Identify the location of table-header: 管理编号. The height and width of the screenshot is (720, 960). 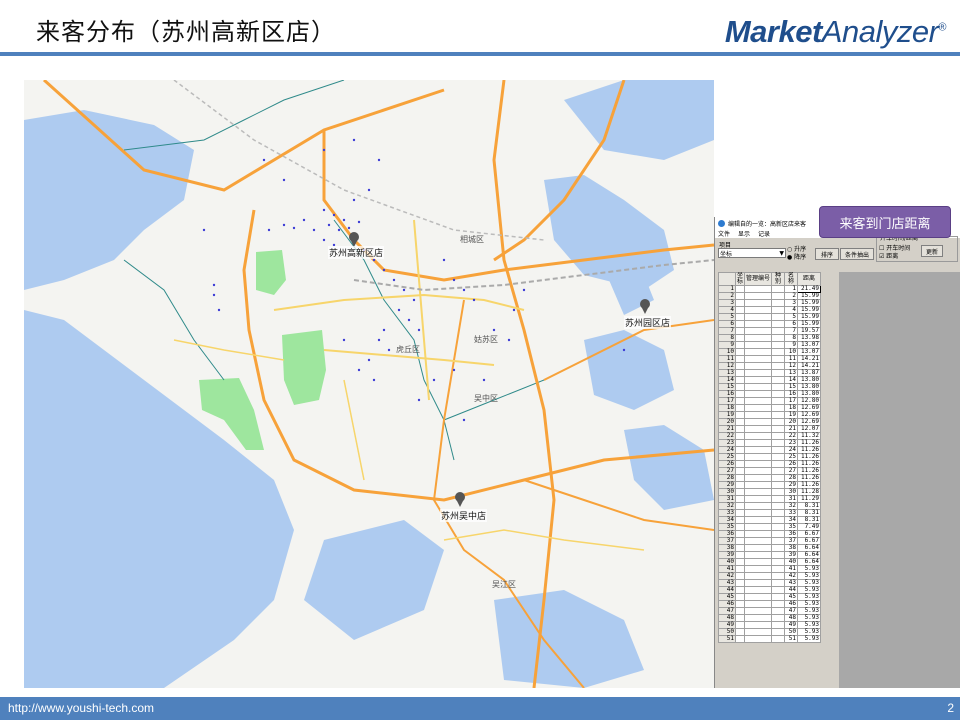
(758, 279).